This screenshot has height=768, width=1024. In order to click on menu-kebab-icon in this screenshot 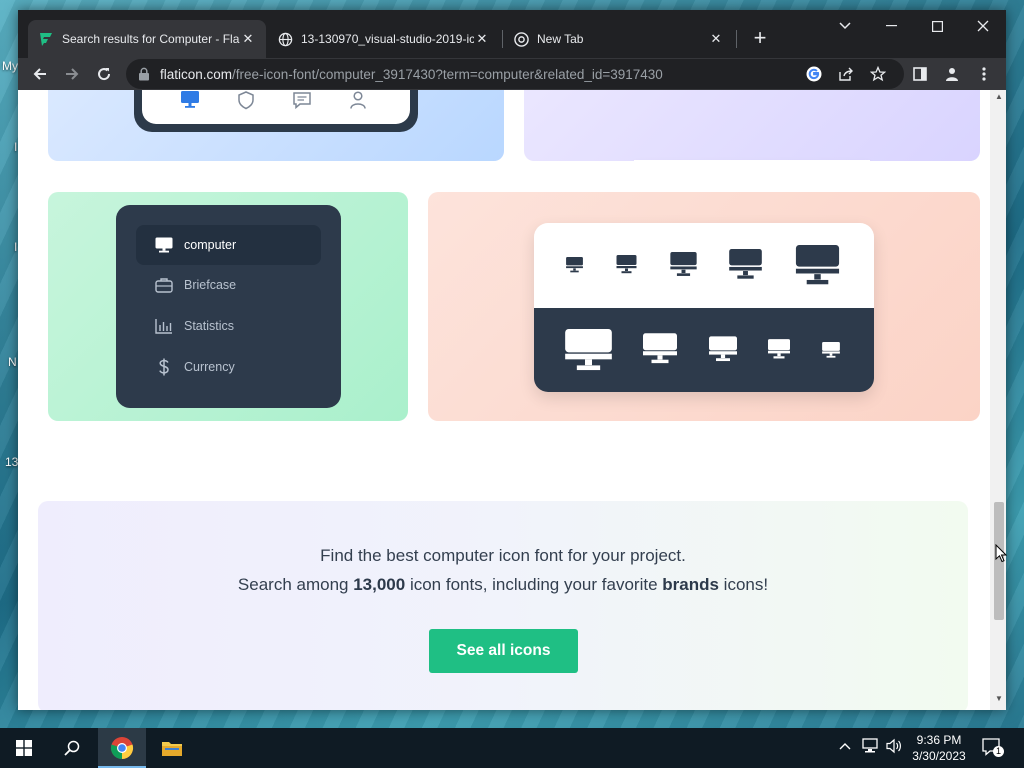, I will do `click(984, 74)`.